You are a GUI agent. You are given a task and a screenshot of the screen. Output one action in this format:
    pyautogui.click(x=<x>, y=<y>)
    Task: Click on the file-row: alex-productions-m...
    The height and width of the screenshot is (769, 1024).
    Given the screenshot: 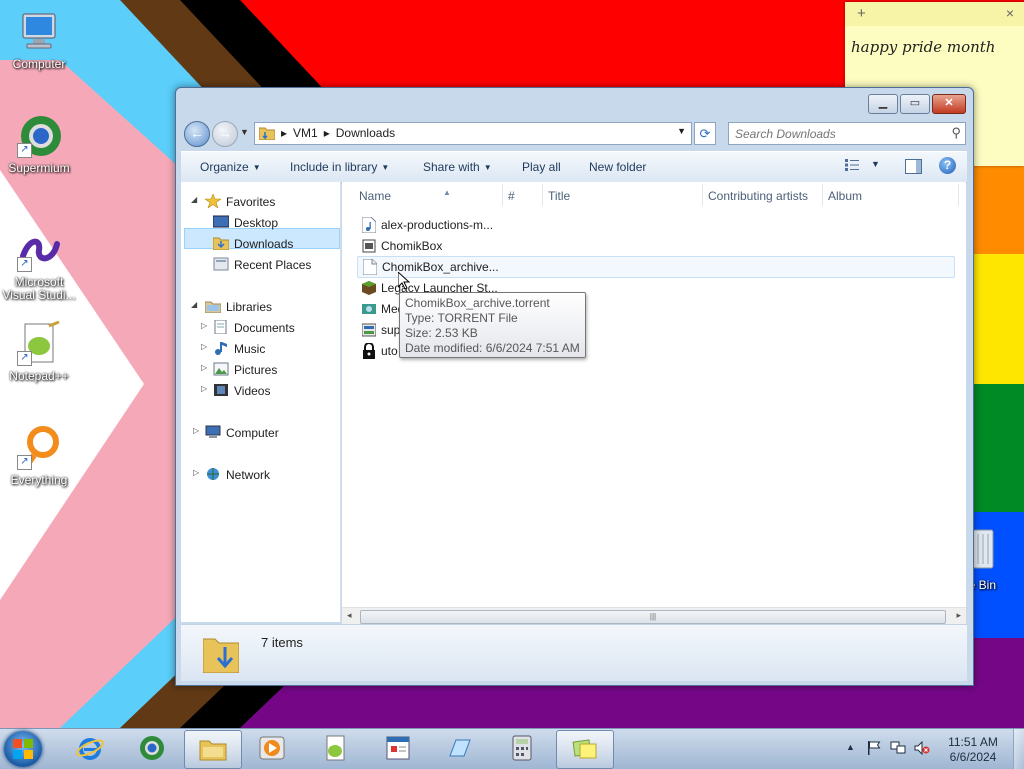 What is the action you would take?
    pyautogui.click(x=656, y=225)
    